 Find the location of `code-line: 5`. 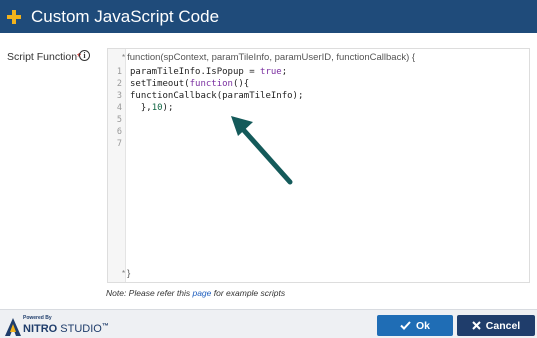

code-line: 5 is located at coordinates (318, 120).